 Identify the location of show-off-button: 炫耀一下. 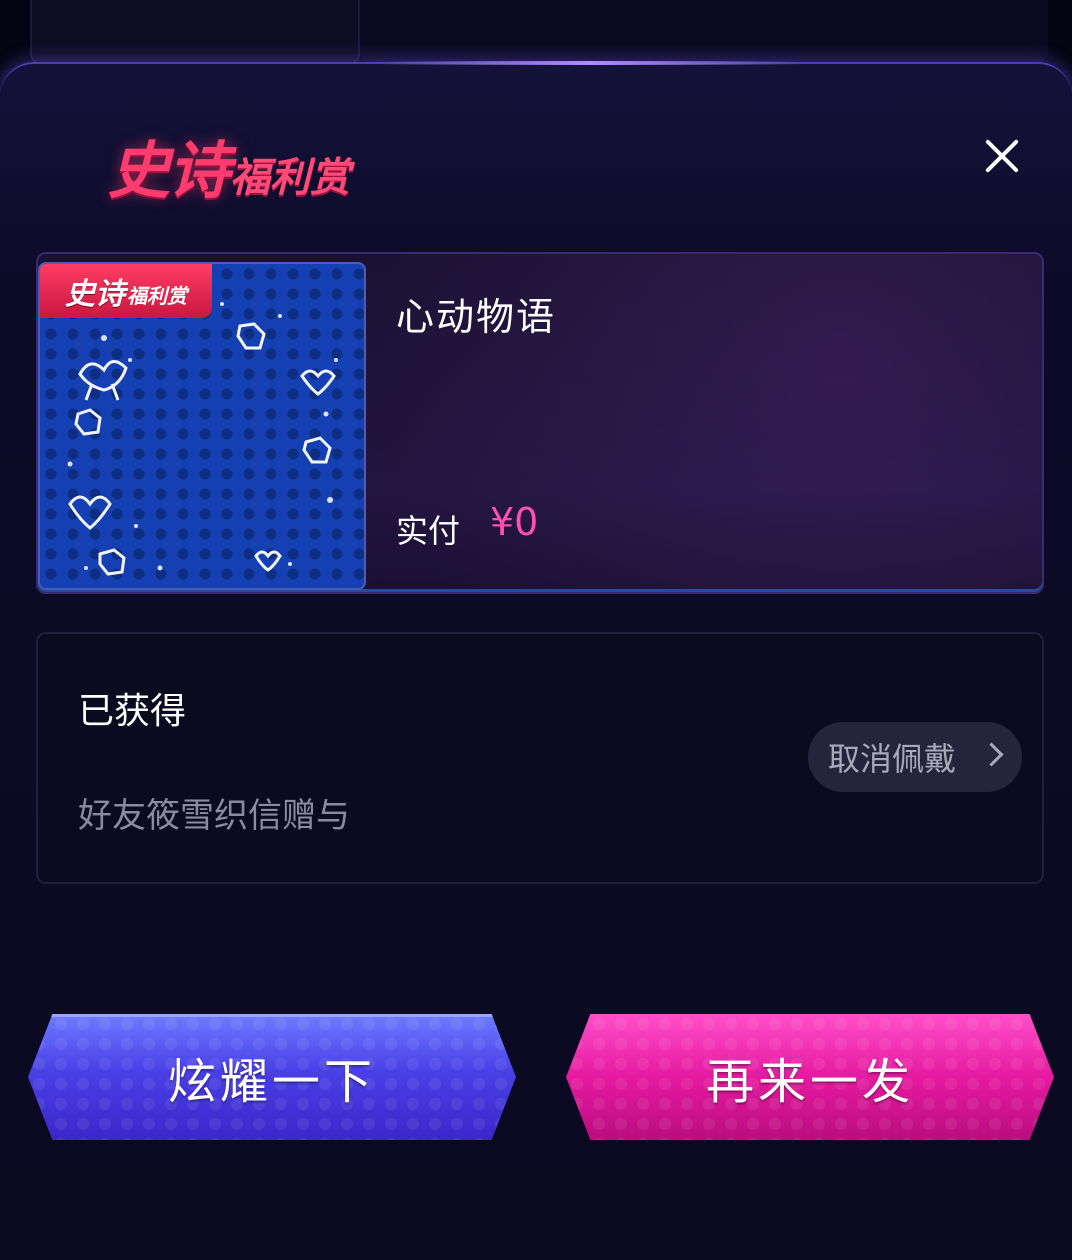
(272, 1077).